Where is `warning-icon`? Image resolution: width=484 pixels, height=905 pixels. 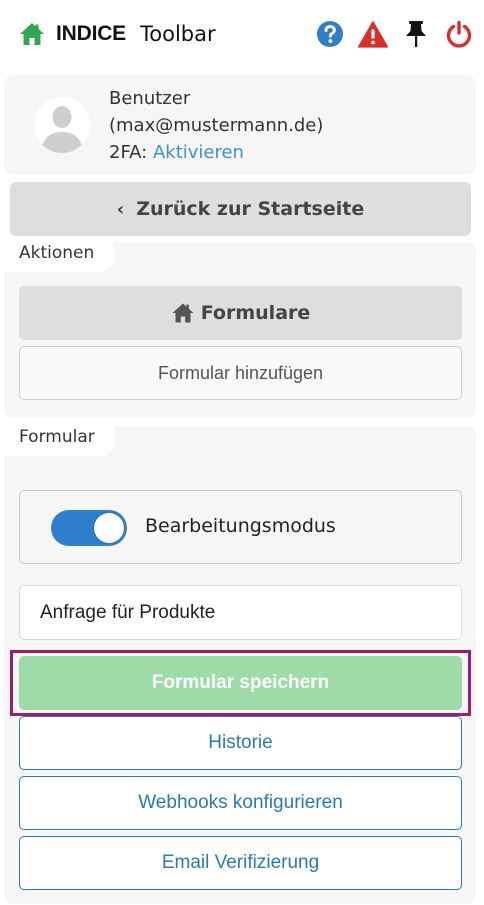 warning-icon is located at coordinates (373, 34).